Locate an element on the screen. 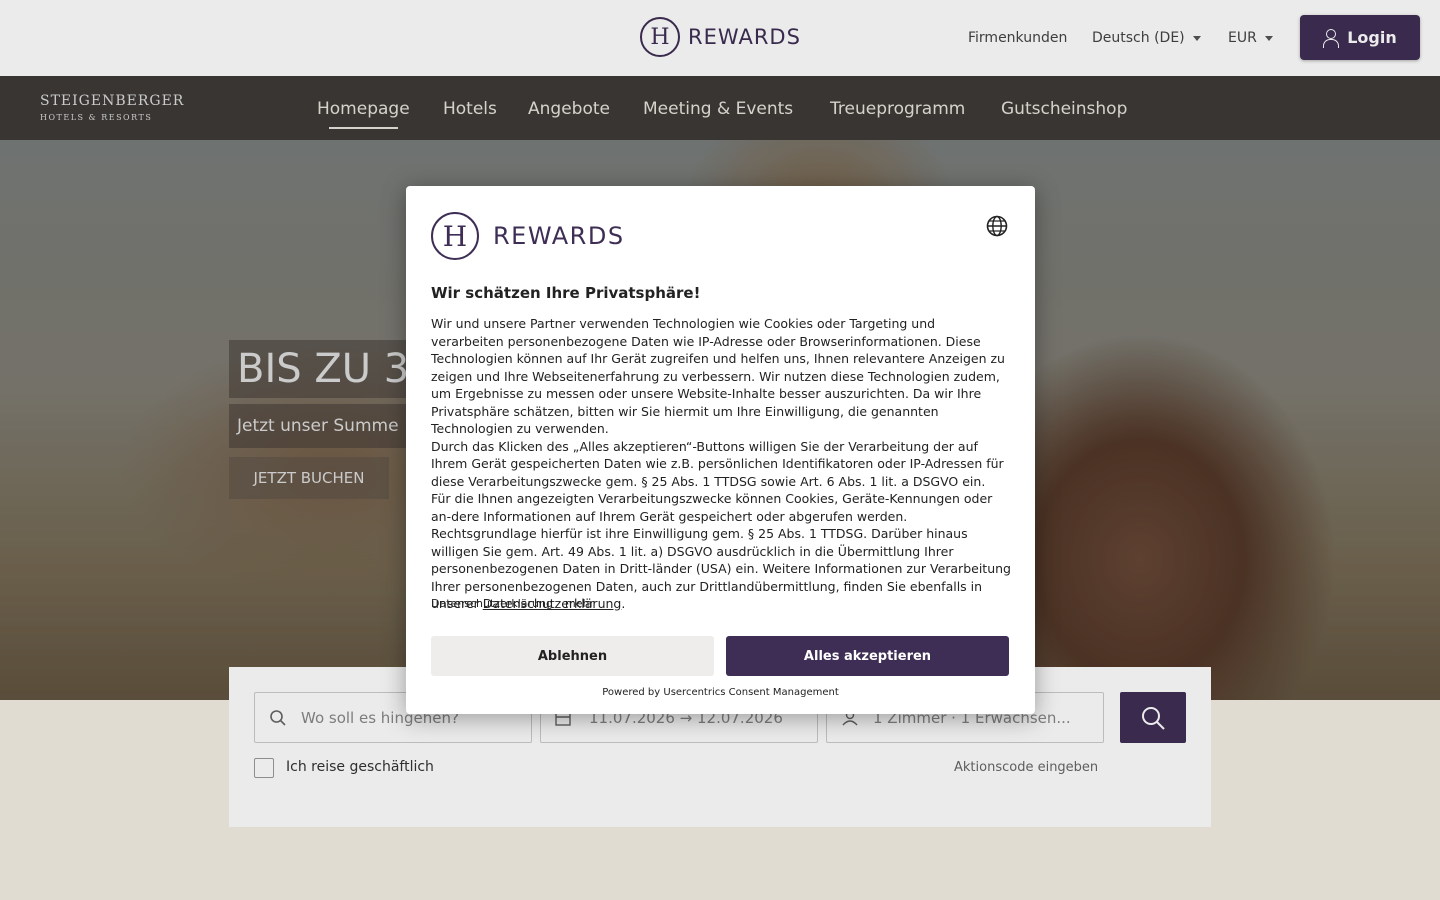  consent-rewards-logo: H REWARDS is located at coordinates (528, 236).